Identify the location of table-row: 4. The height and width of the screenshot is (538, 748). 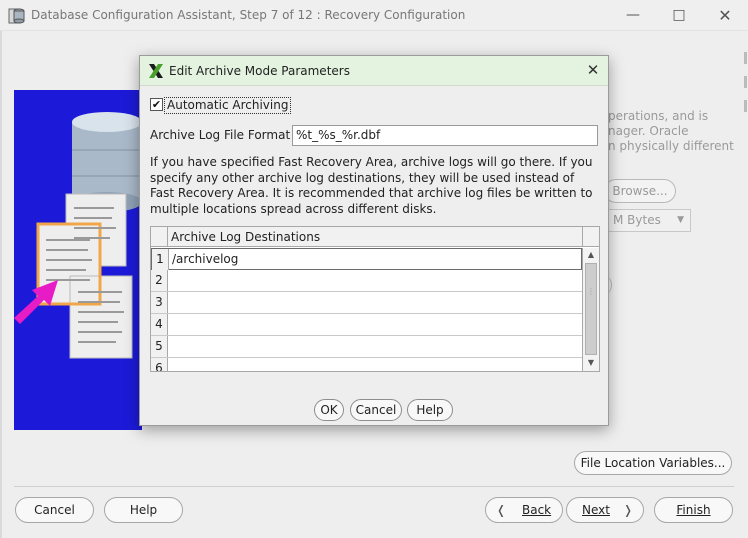
(366, 325).